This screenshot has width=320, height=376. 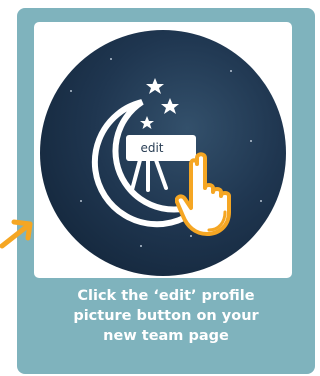 I want to click on hand-pointer-icon, so click(x=203, y=194).